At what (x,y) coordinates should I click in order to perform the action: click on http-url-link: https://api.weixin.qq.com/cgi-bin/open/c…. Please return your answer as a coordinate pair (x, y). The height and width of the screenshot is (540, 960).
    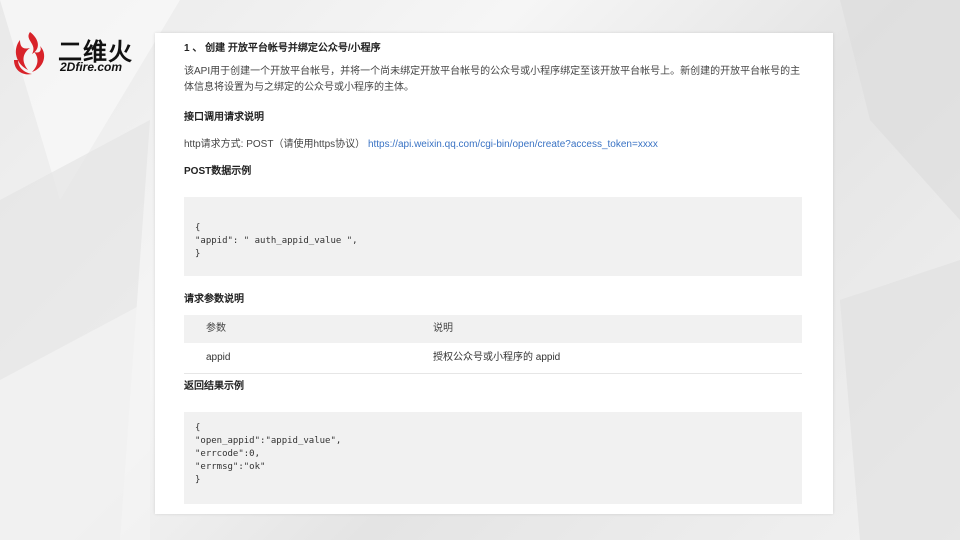
    Looking at the image, I should click on (513, 144).